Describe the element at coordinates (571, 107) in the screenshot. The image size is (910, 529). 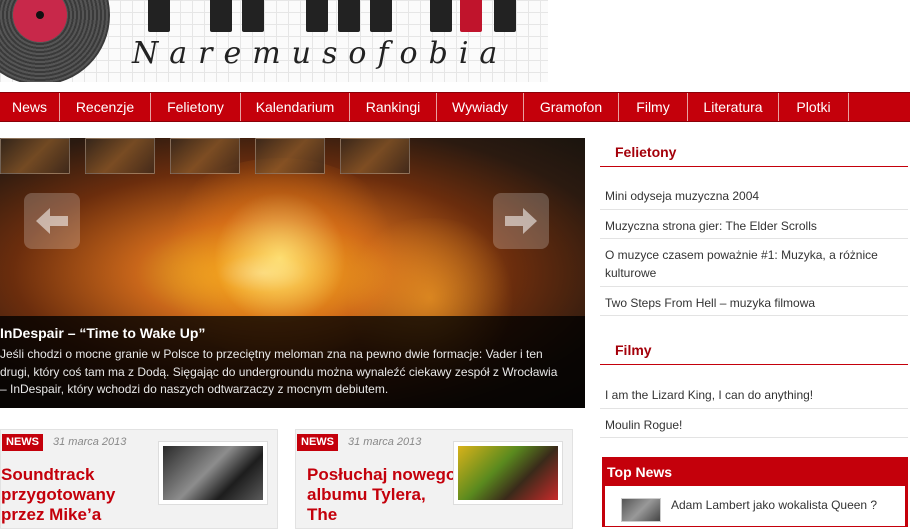
I see `nav-item-gramofon: Gramofon` at that location.